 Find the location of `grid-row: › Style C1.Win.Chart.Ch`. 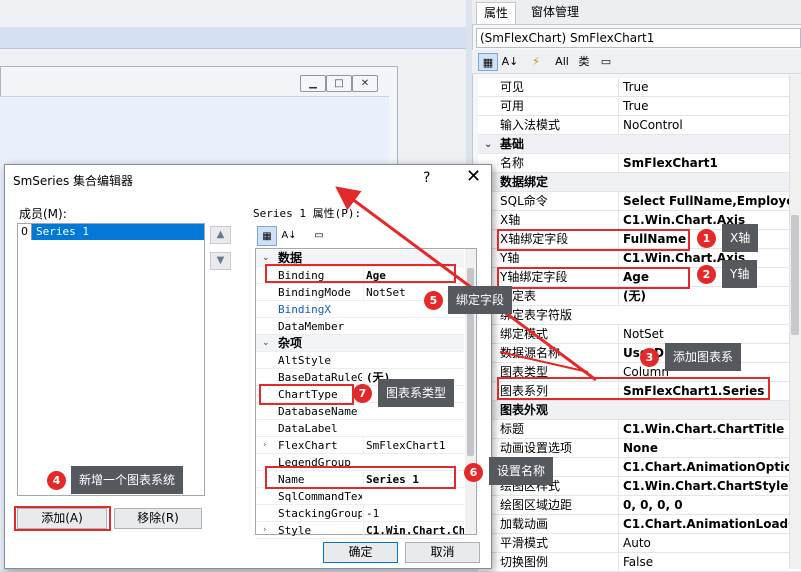

grid-row: › Style C1.Win.Chart.Ch is located at coordinates (360, 530).